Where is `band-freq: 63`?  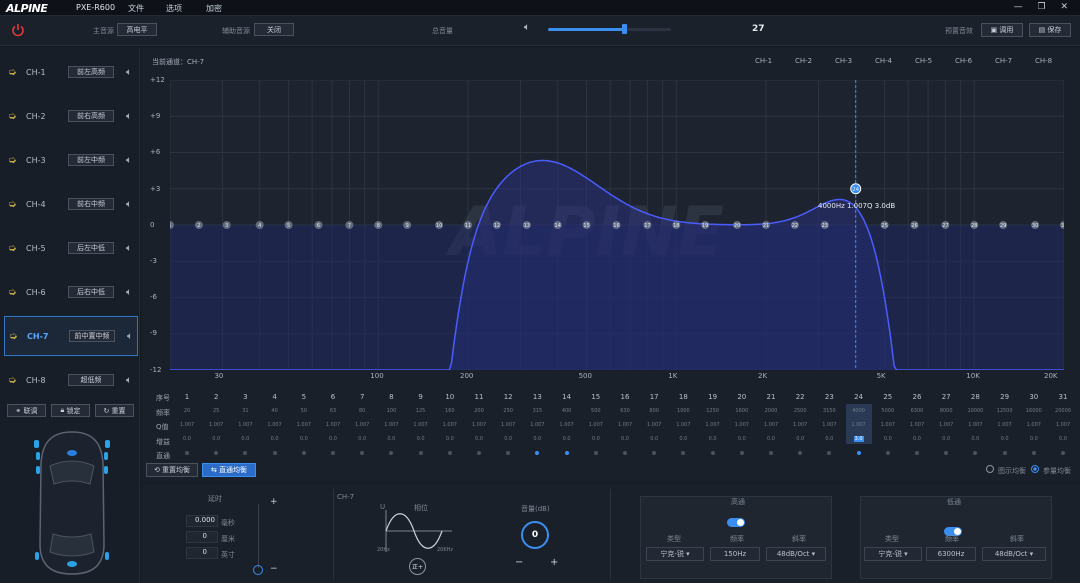
band-freq: 63 is located at coordinates (333, 411).